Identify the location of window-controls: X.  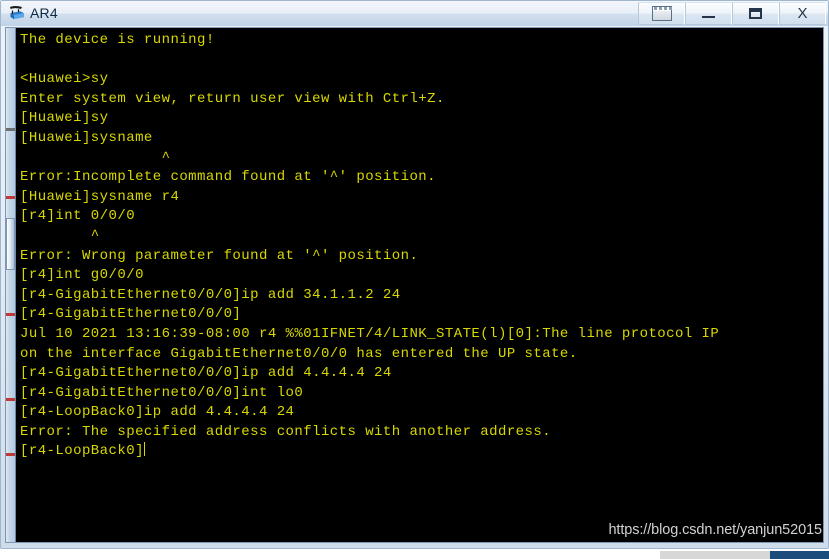
(732, 13).